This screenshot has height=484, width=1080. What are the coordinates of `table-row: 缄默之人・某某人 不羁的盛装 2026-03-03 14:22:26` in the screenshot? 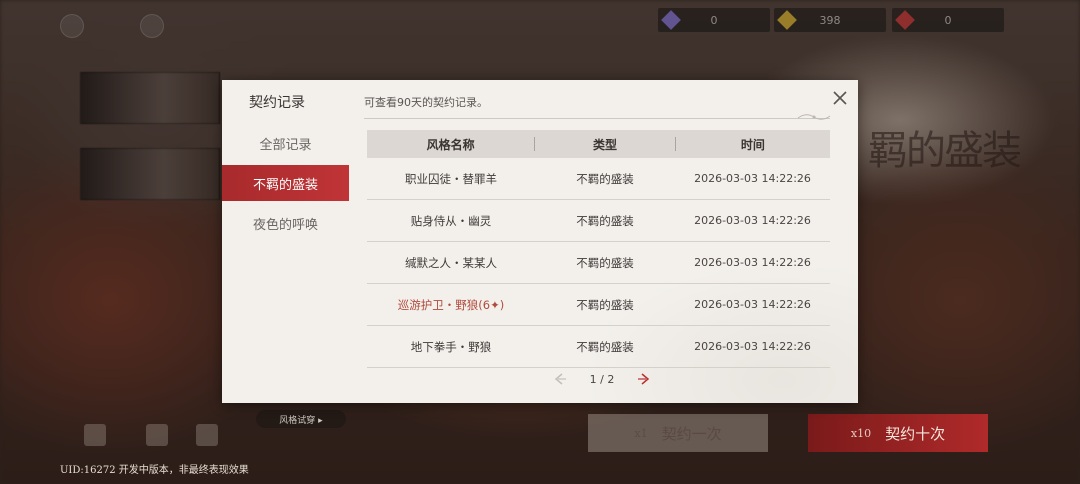 It's located at (598, 263).